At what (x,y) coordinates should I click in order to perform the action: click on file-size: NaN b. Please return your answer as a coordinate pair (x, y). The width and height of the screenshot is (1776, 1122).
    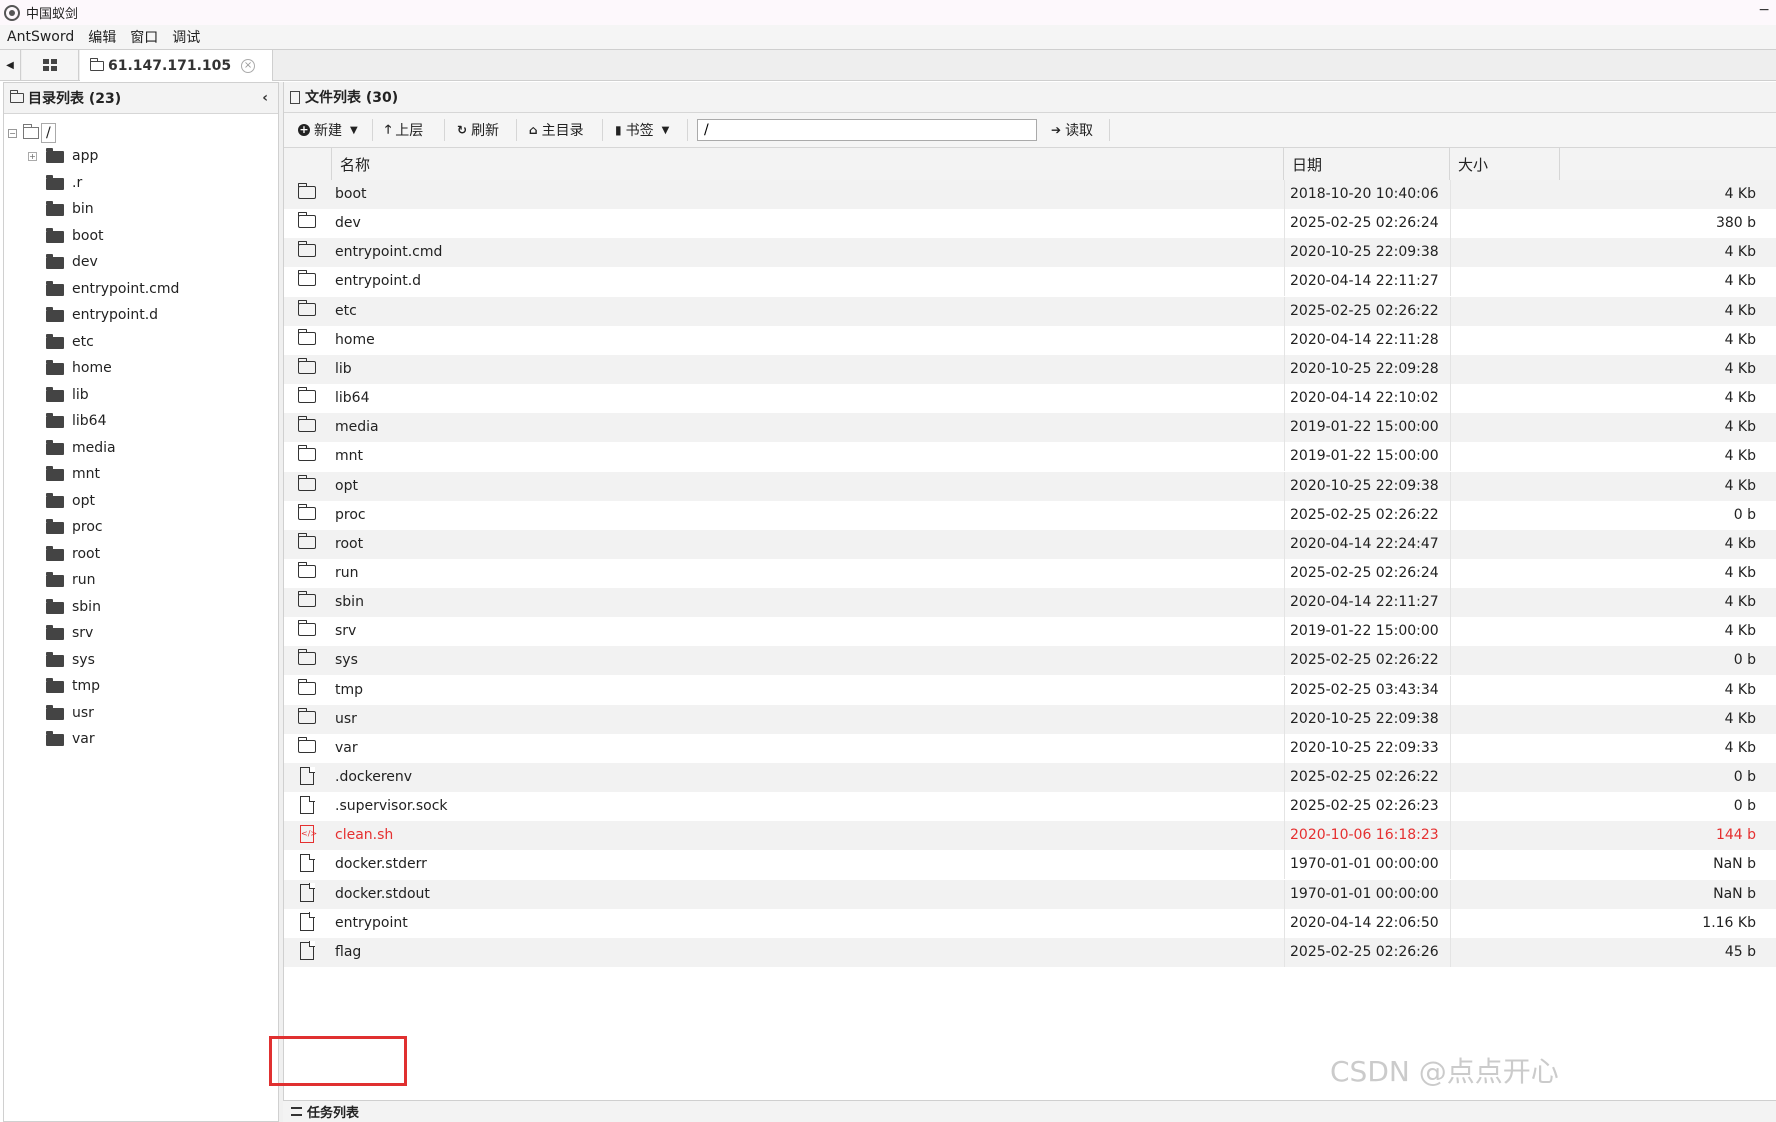
    Looking at the image, I should click on (1734, 893).